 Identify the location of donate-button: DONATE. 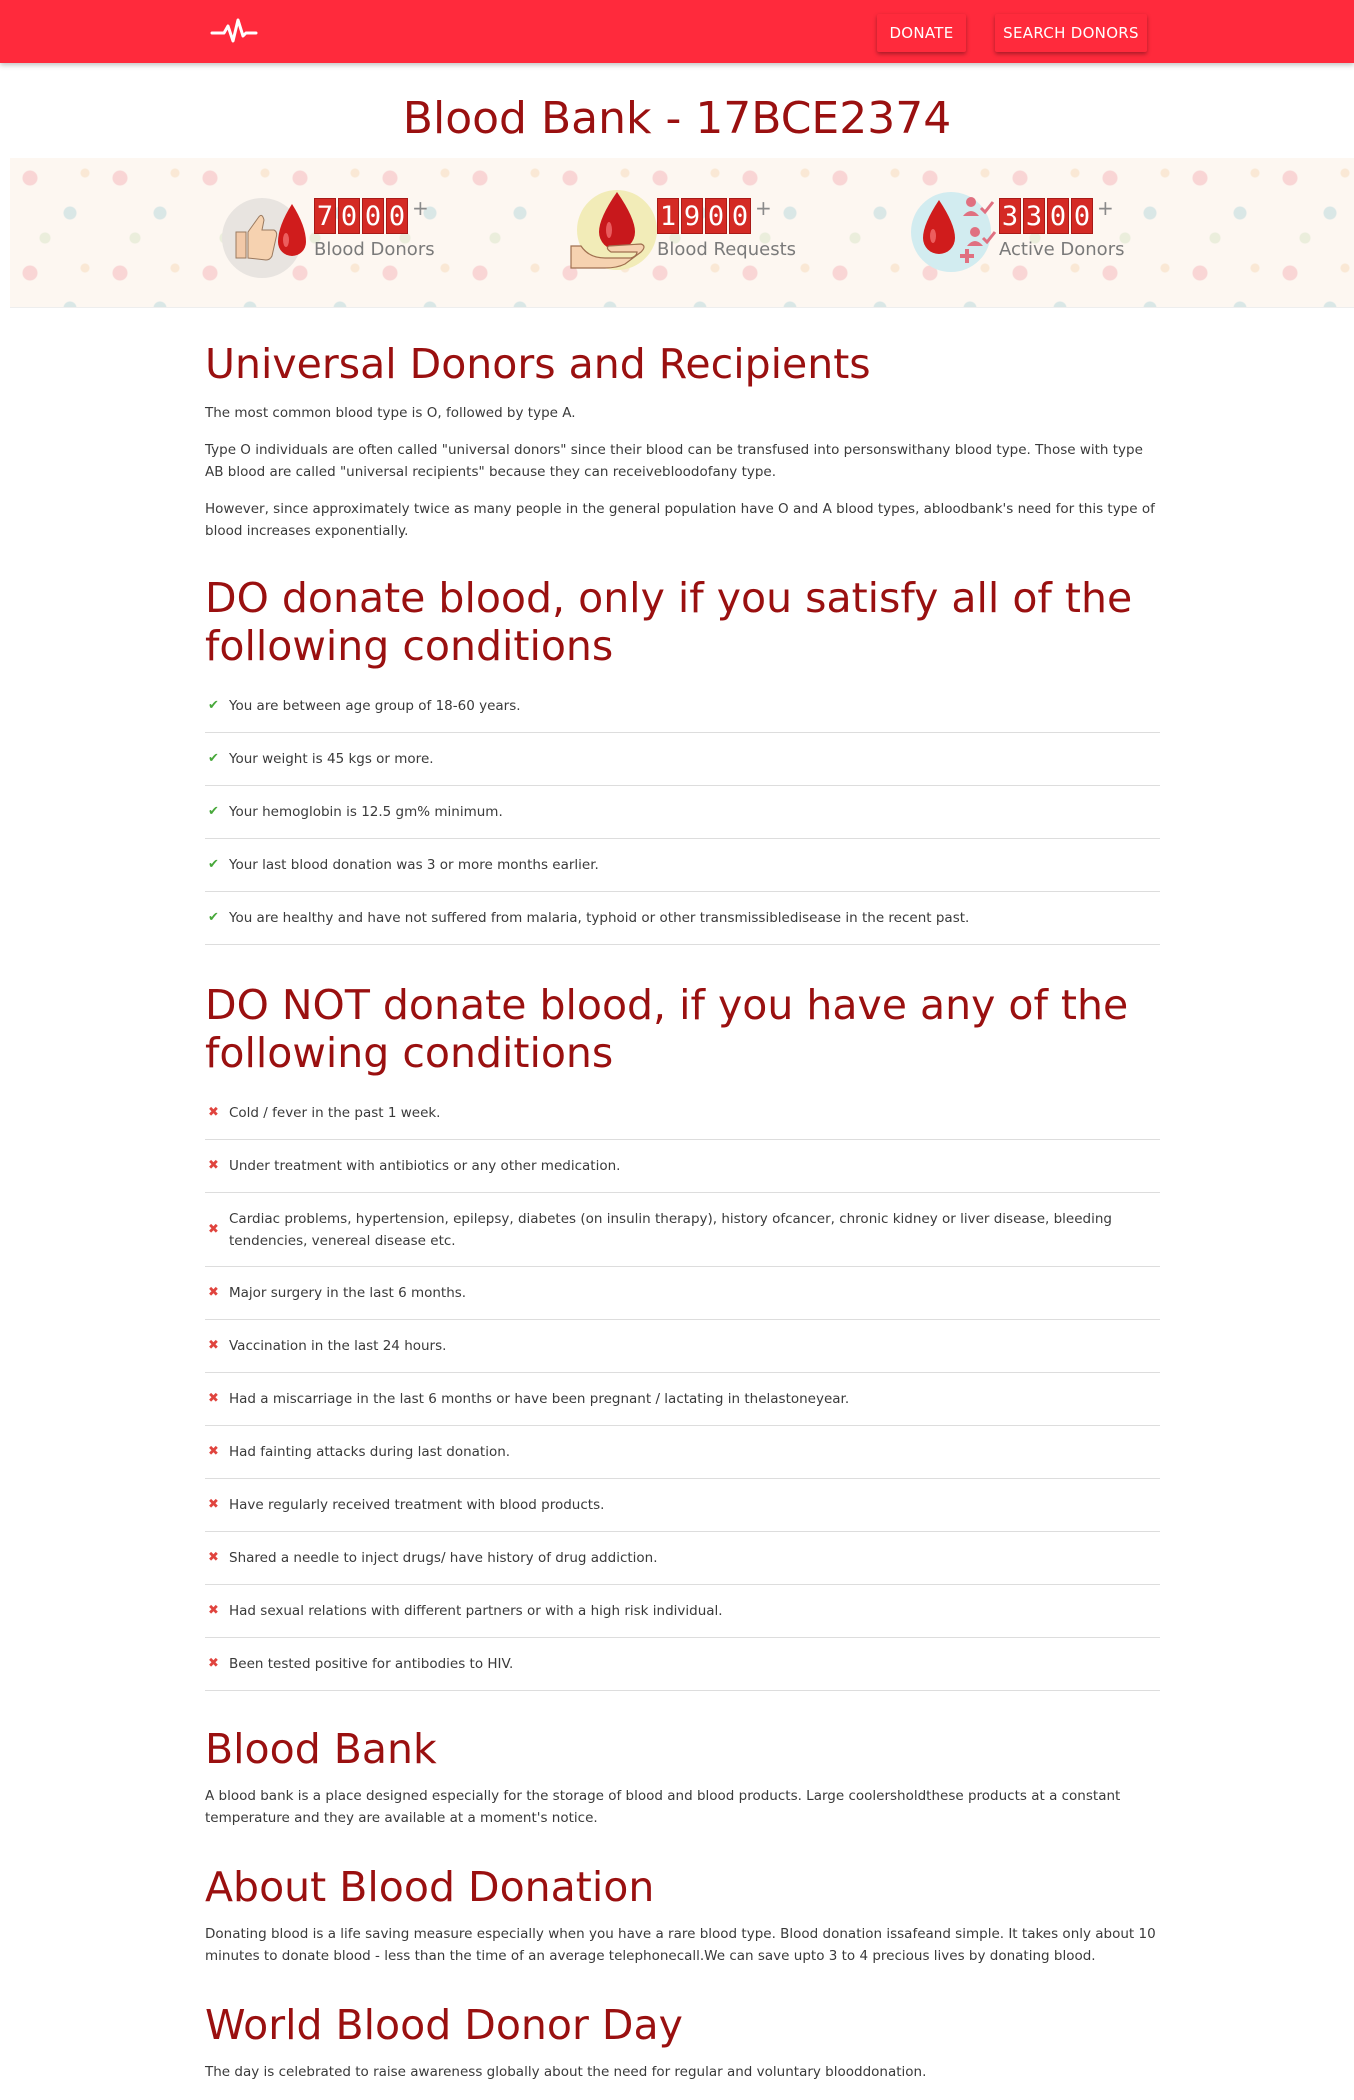
(921, 33).